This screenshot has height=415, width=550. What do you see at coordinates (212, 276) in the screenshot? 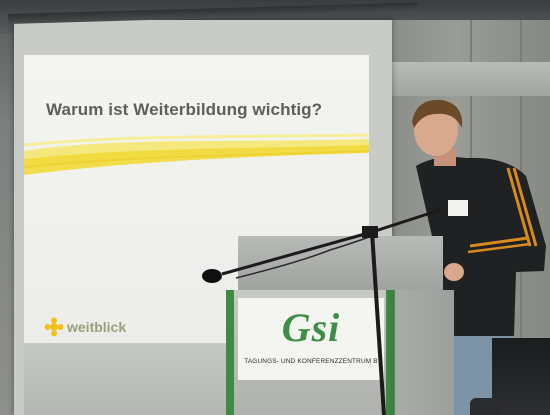
I see `microphone-icon` at bounding box center [212, 276].